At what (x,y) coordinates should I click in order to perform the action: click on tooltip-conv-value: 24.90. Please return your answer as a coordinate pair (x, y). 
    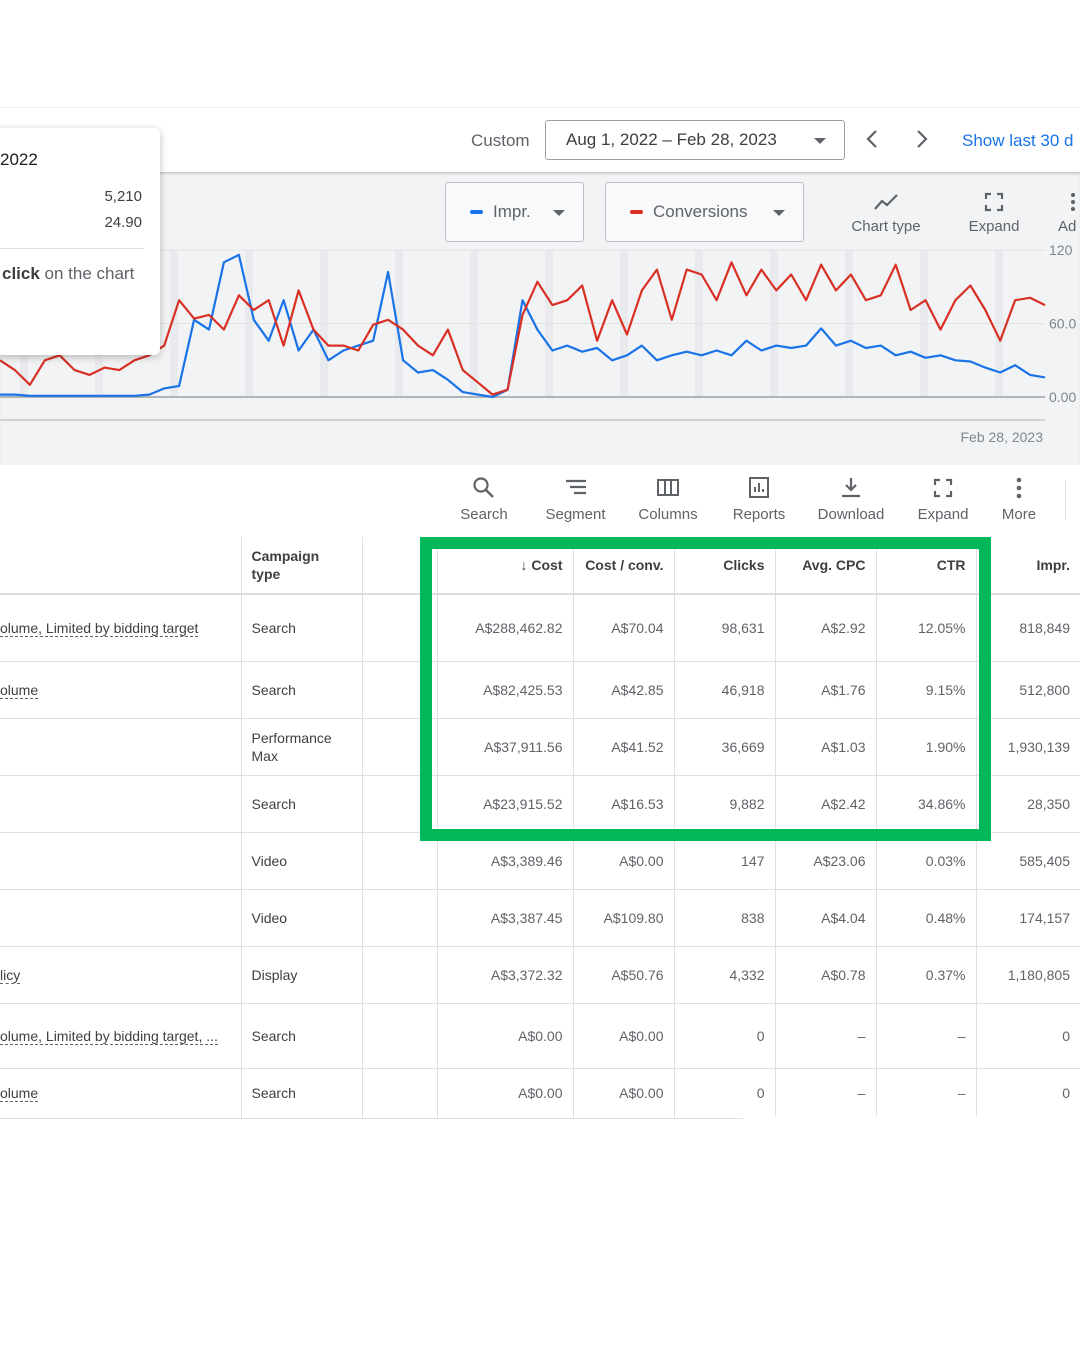
    Looking at the image, I should click on (123, 222).